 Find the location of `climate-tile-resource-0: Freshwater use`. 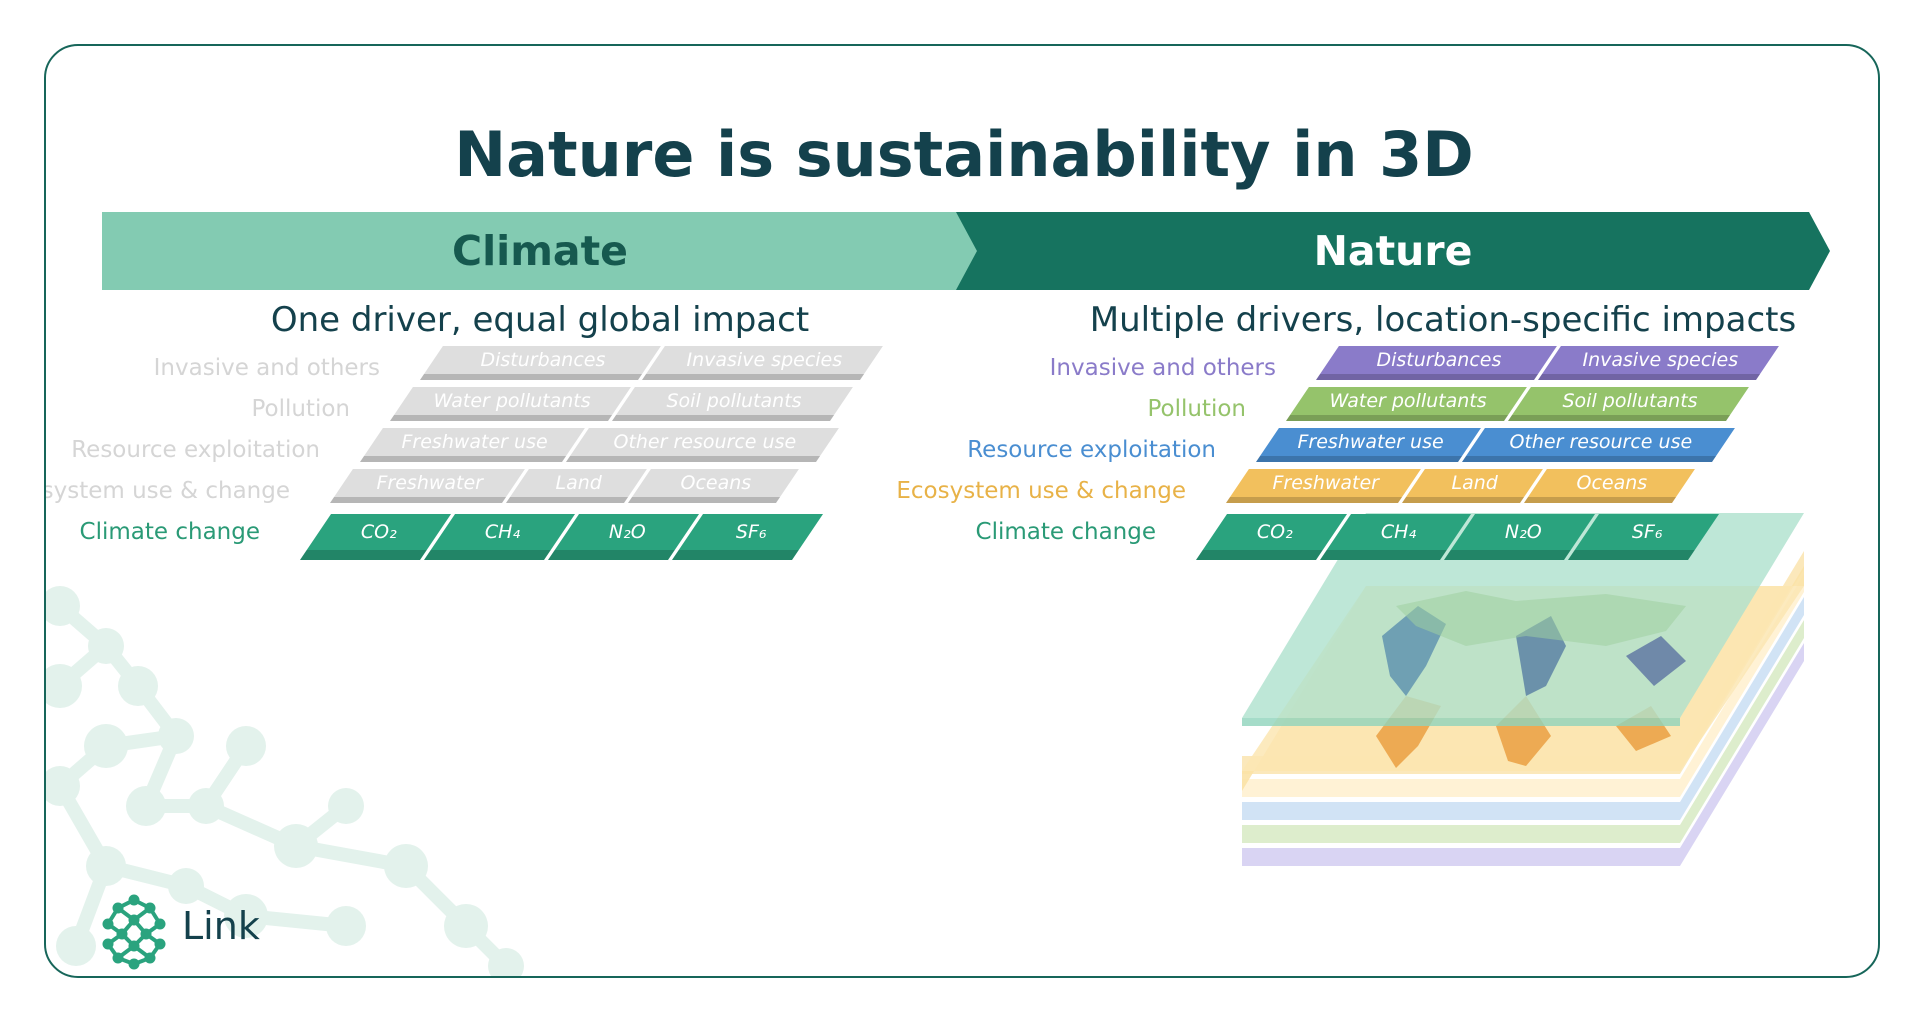

climate-tile-resource-0: Freshwater use is located at coordinates (472, 445).